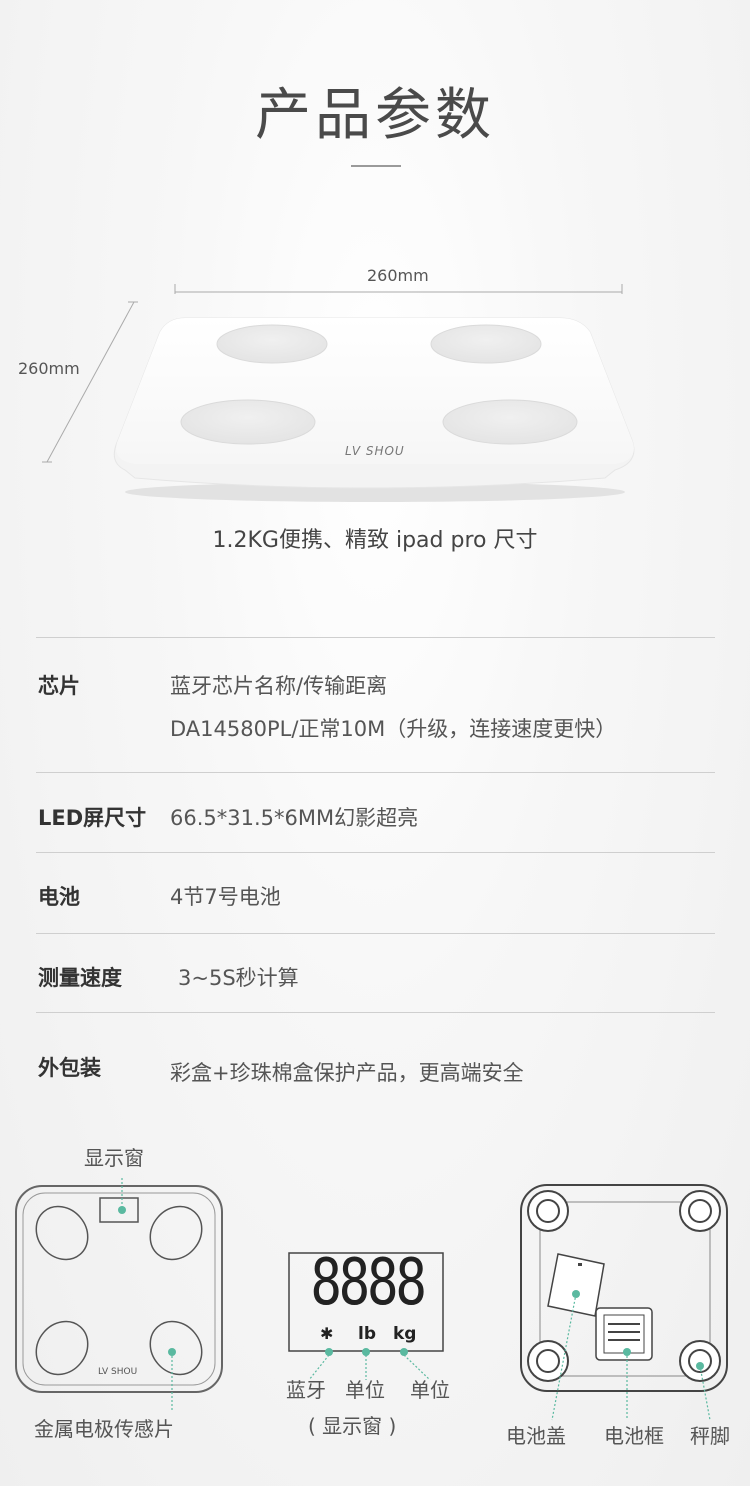  Describe the element at coordinates (536, 1436) in the screenshot. I see `label-battery-cover: 电池盖` at that location.